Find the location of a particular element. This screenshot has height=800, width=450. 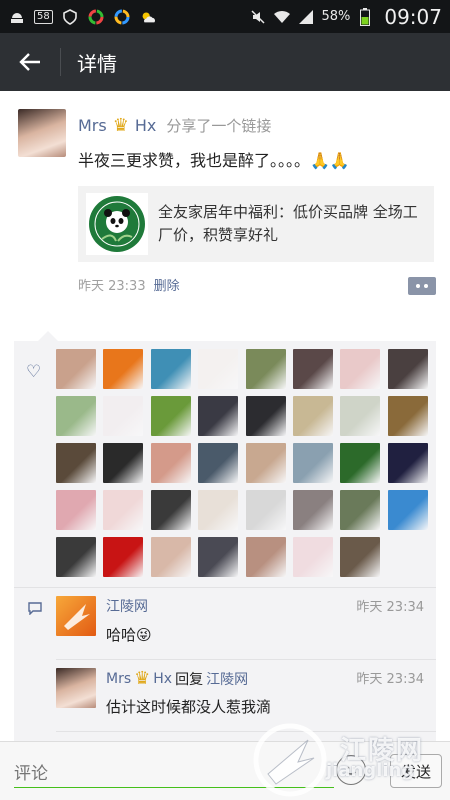

title-divider is located at coordinates (60, 62).